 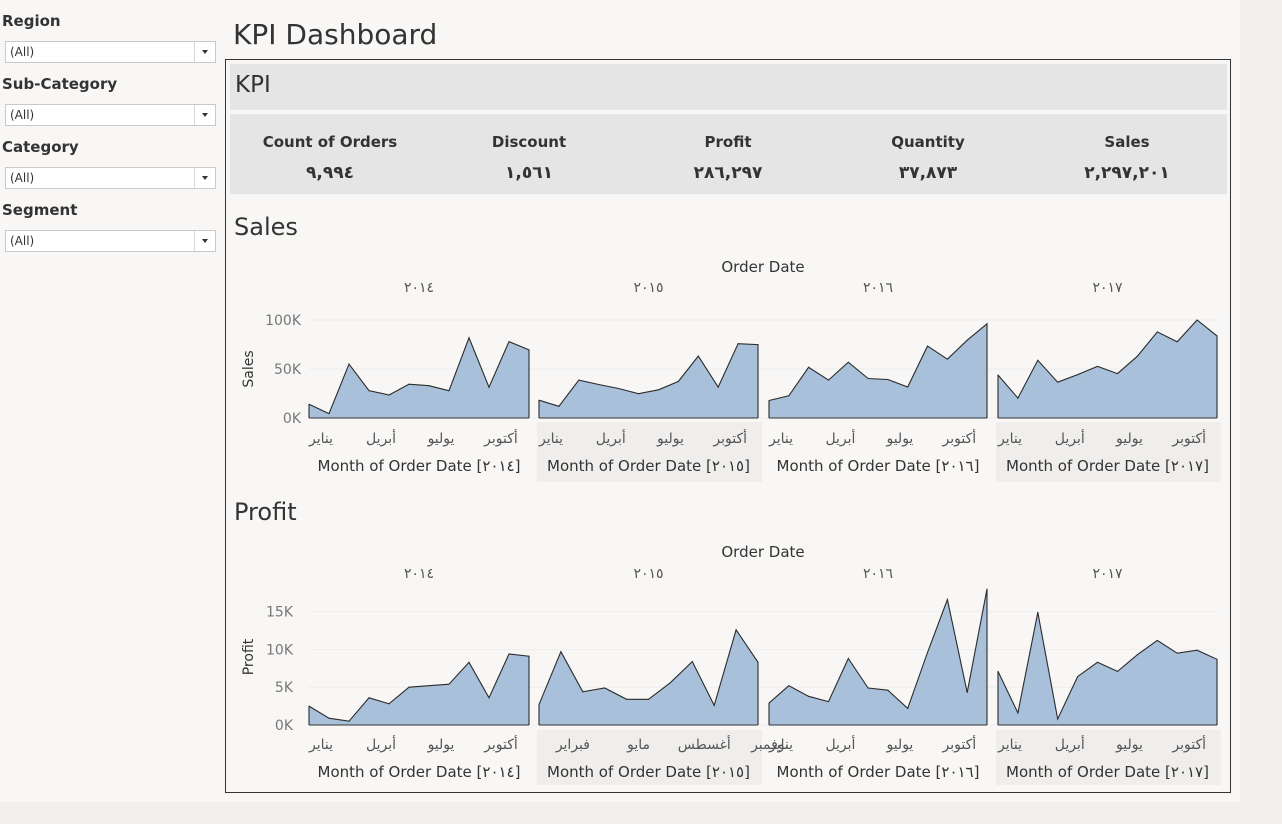 What do you see at coordinates (110, 52) in the screenshot?
I see `region-dropdown: (All)` at bounding box center [110, 52].